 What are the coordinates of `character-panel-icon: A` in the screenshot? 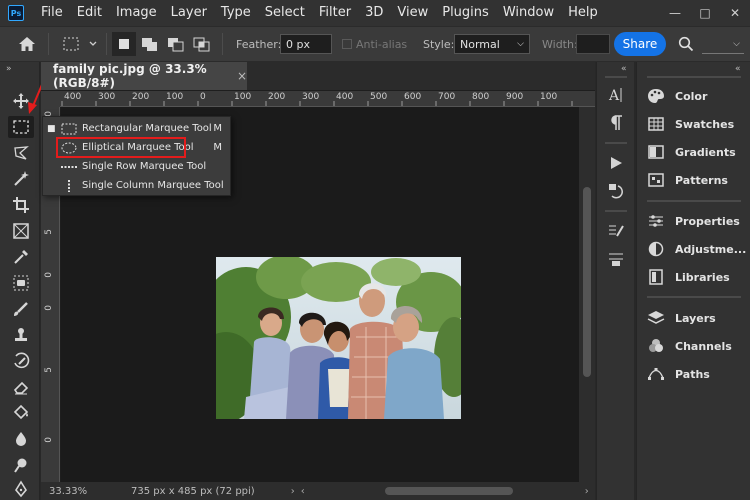 It's located at (616, 95).